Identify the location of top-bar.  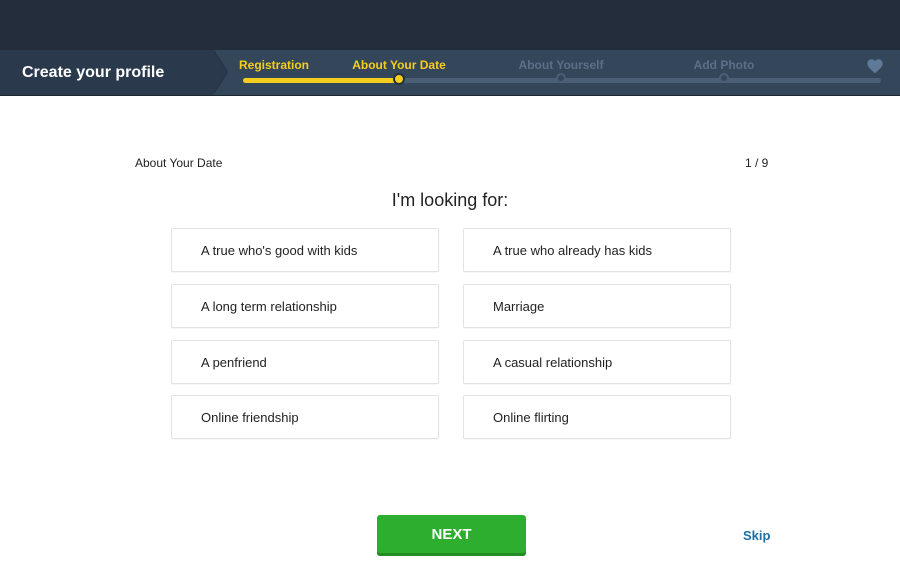
(450, 25).